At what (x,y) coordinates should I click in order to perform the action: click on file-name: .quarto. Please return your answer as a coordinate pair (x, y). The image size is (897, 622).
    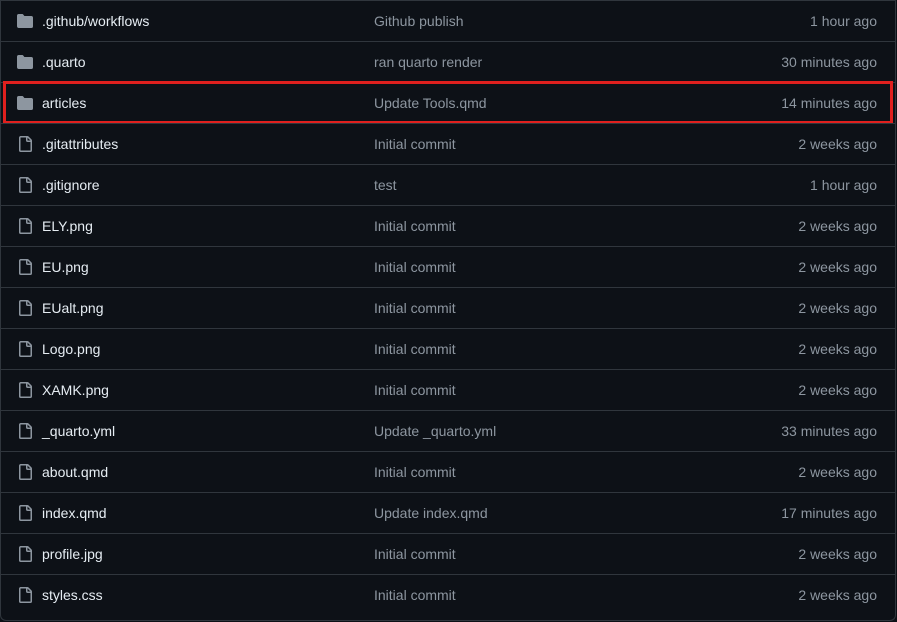
    Looking at the image, I should click on (64, 62).